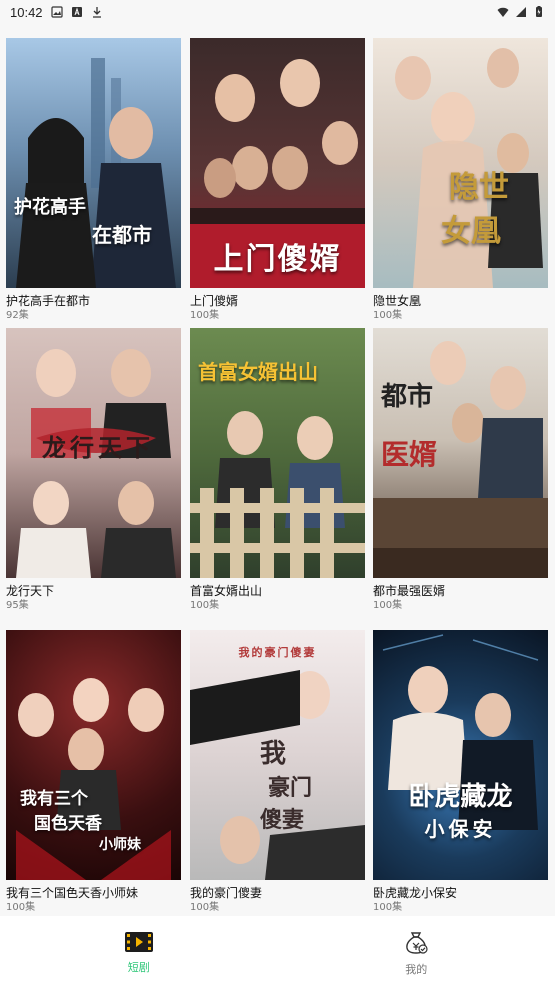  I want to click on drama-card: 龙行天下 龙行天下 95集, so click(93, 470).